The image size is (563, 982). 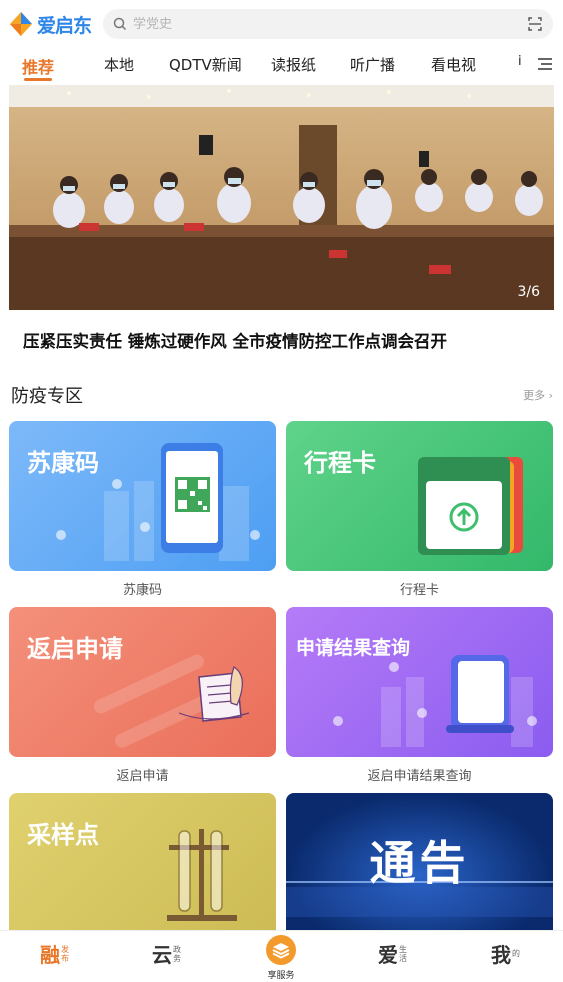 What do you see at coordinates (63, 463) in the screenshot?
I see `card-title: 苏康码` at bounding box center [63, 463].